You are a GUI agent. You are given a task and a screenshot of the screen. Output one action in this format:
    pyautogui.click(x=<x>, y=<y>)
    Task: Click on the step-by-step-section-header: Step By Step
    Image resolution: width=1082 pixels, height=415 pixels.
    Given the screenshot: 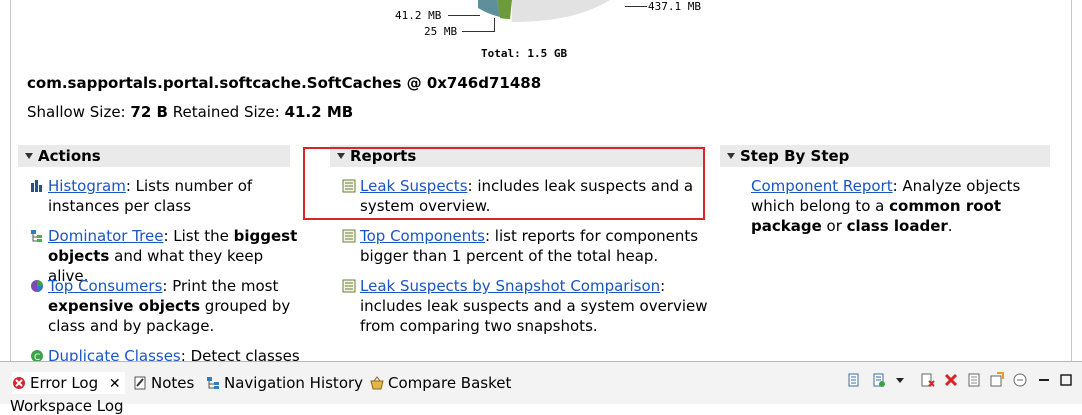 What is the action you would take?
    pyautogui.click(x=885, y=156)
    